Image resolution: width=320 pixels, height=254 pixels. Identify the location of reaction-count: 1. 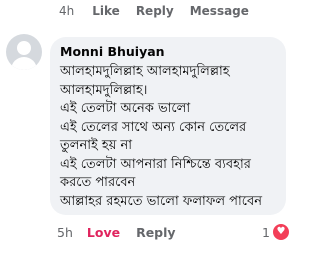
(266, 232).